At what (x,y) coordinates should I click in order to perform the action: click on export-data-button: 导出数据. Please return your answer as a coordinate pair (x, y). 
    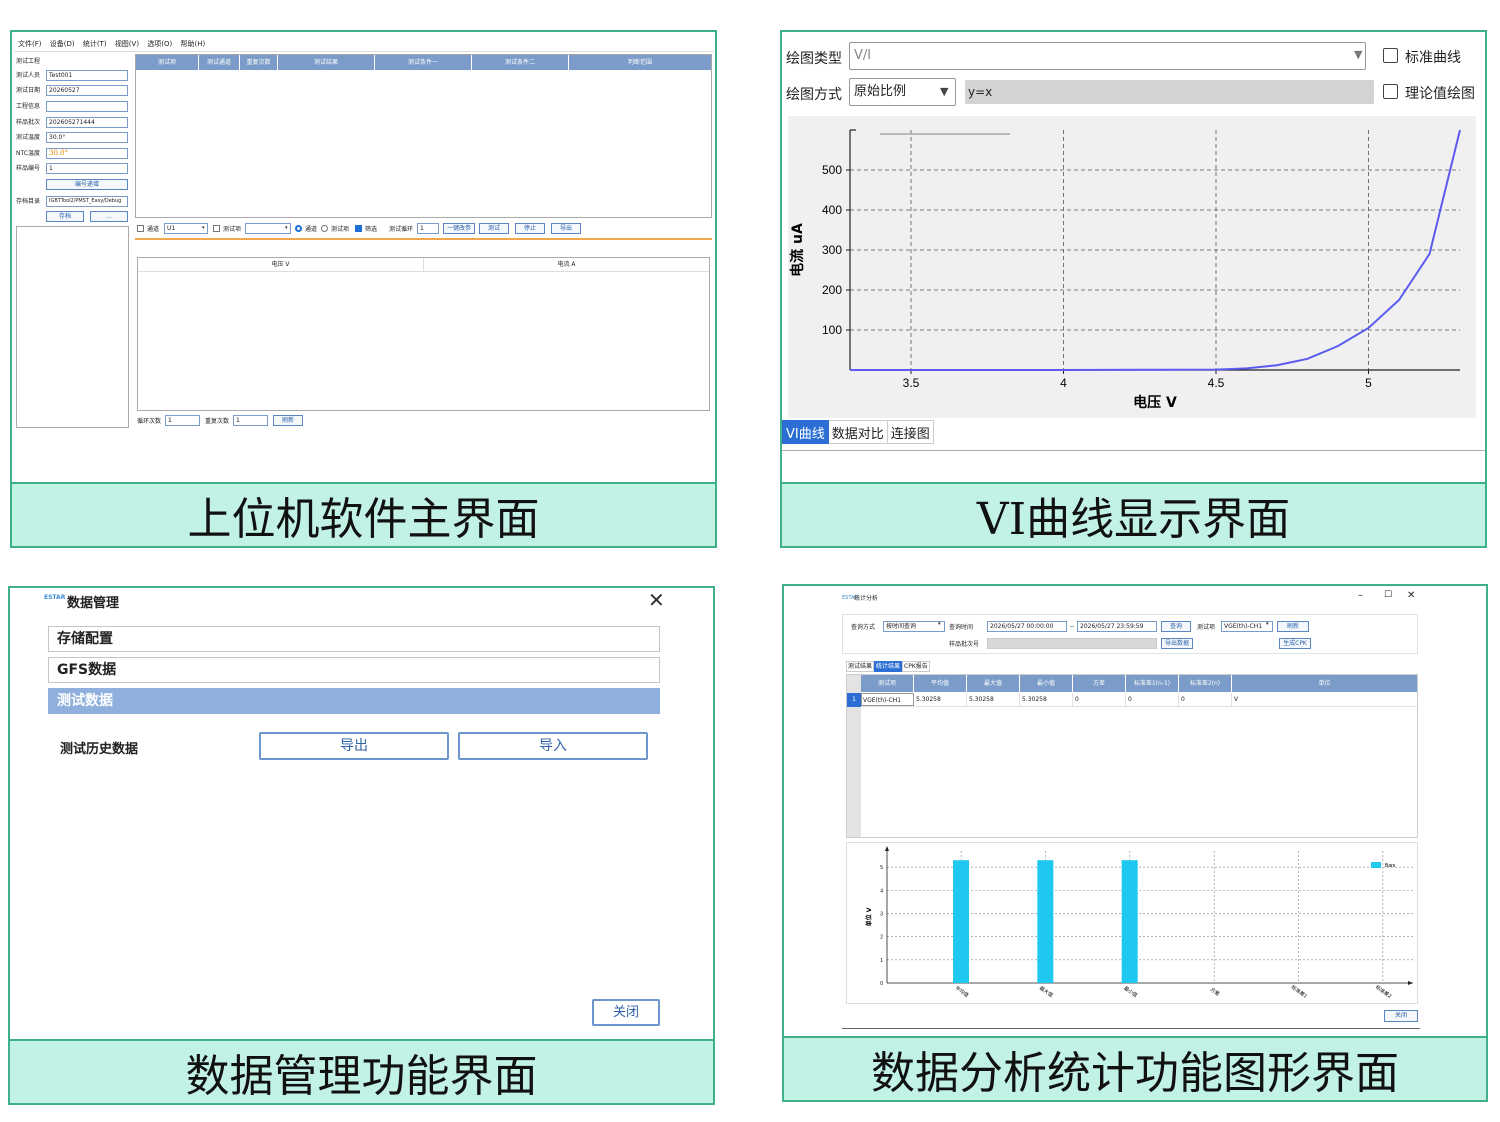
    Looking at the image, I should click on (1177, 643).